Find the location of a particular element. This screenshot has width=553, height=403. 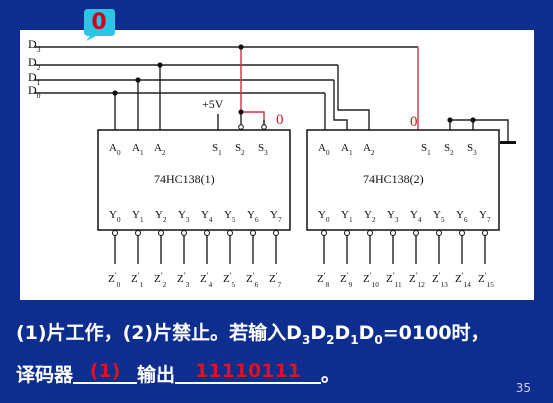

chip1-z-label-6: Z′6 is located at coordinates (252, 279).